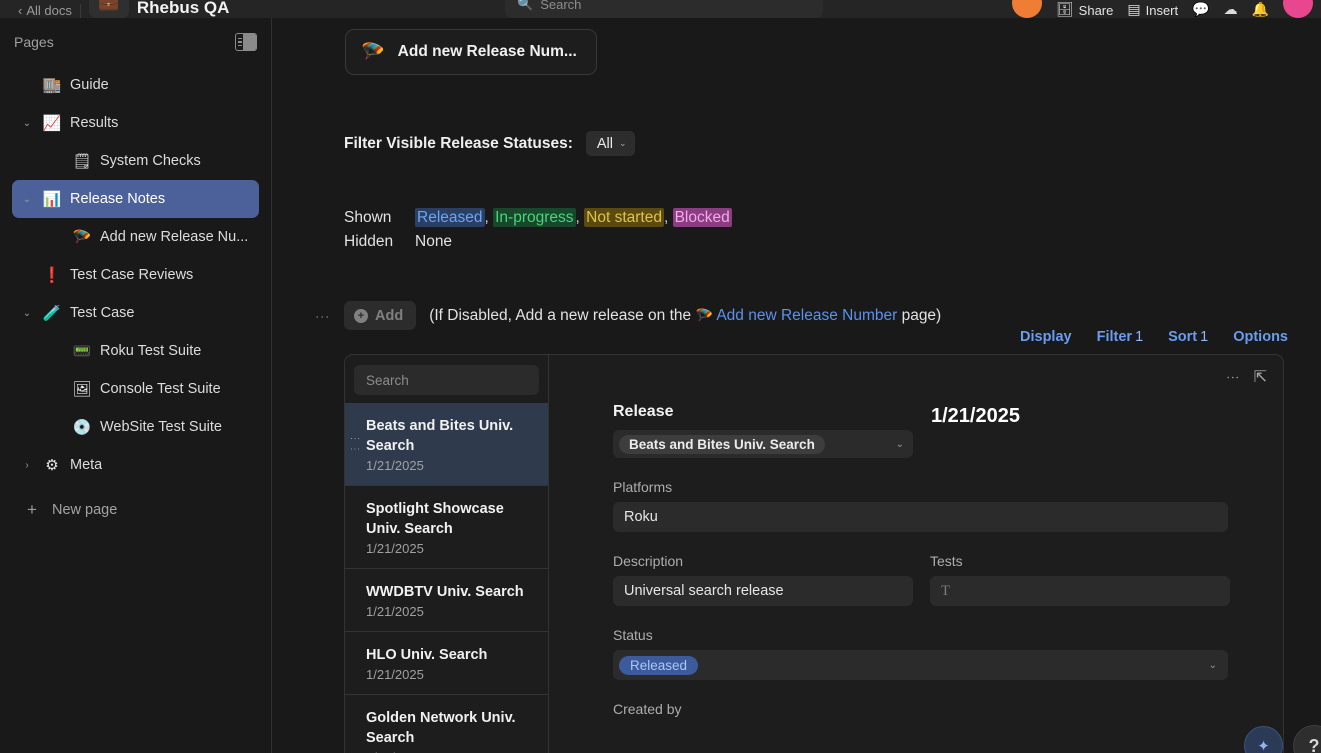  I want to click on page-icon: 🗒, so click(82, 161).